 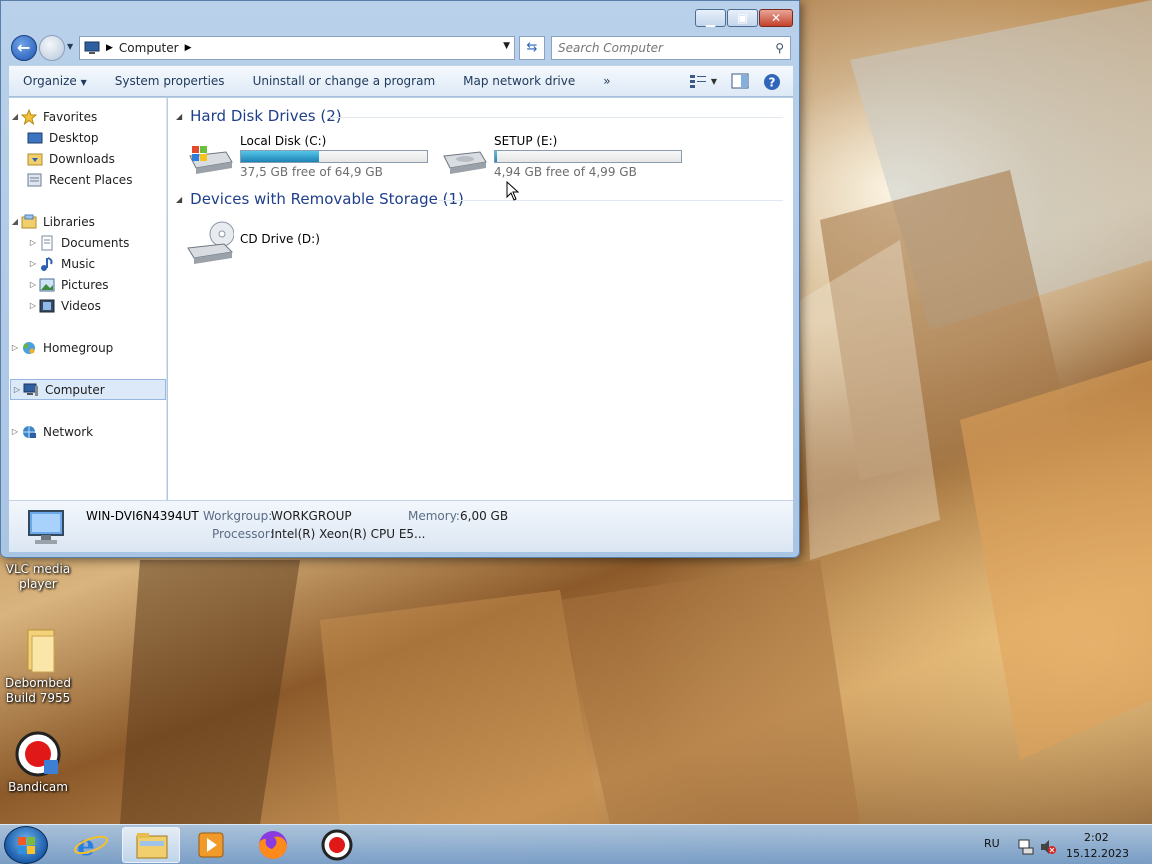 I want to click on nav-network: ▷ Network, so click(x=88, y=431).